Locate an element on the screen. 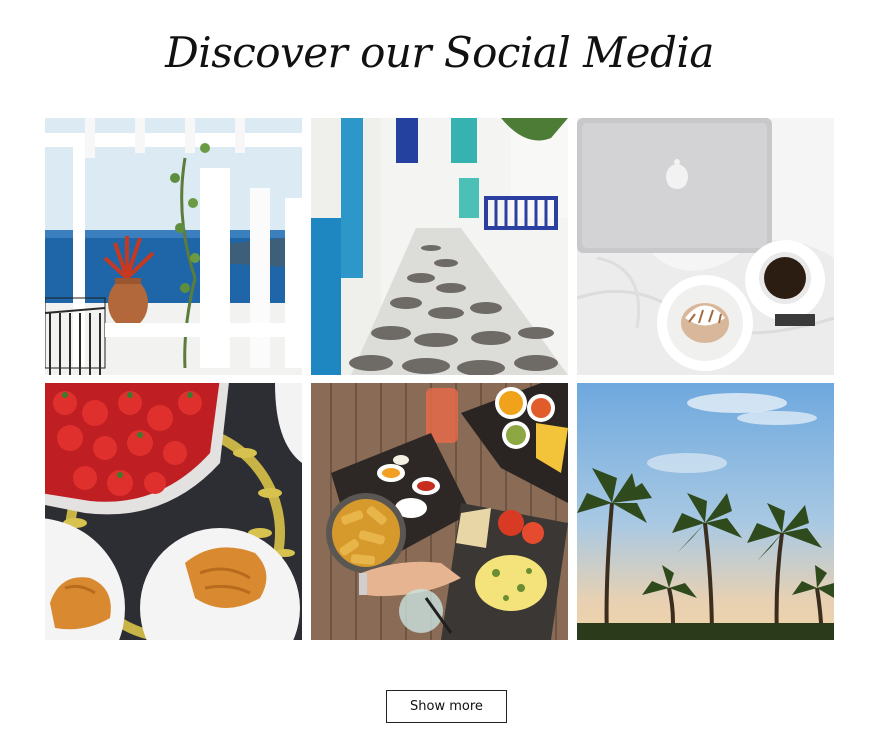 This screenshot has width=879, height=732. laptop-coffee-bed-photo is located at coordinates (705, 246).